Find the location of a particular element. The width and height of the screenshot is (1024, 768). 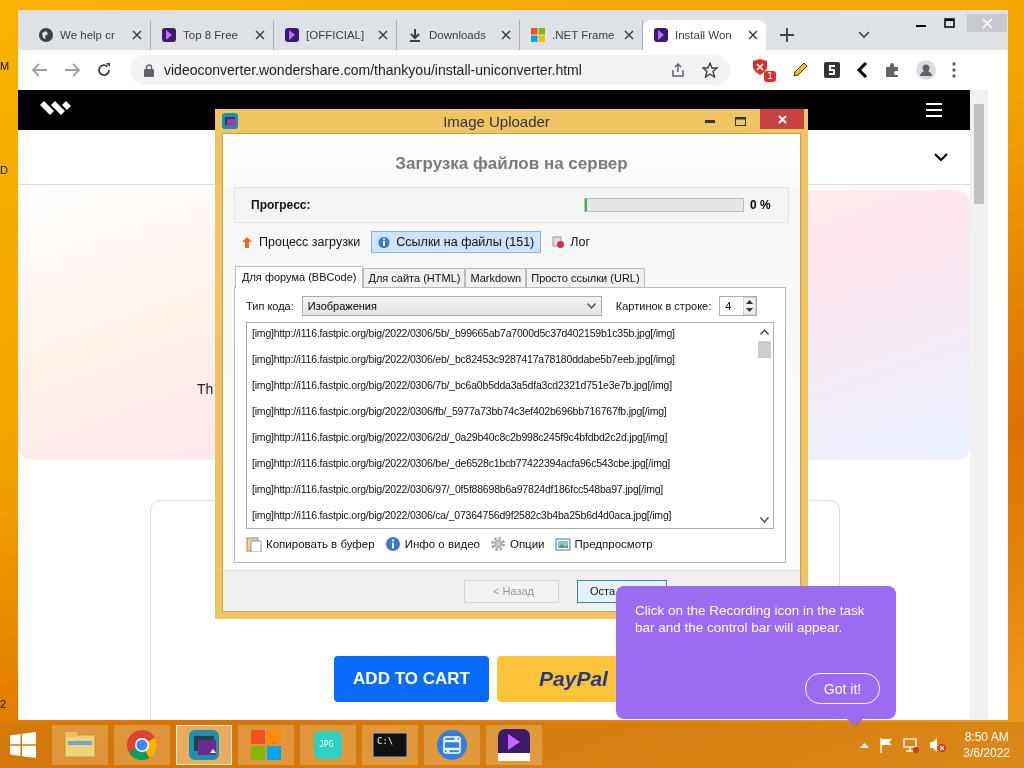

code-type-dropdown: Изображения is located at coordinates (451, 306).